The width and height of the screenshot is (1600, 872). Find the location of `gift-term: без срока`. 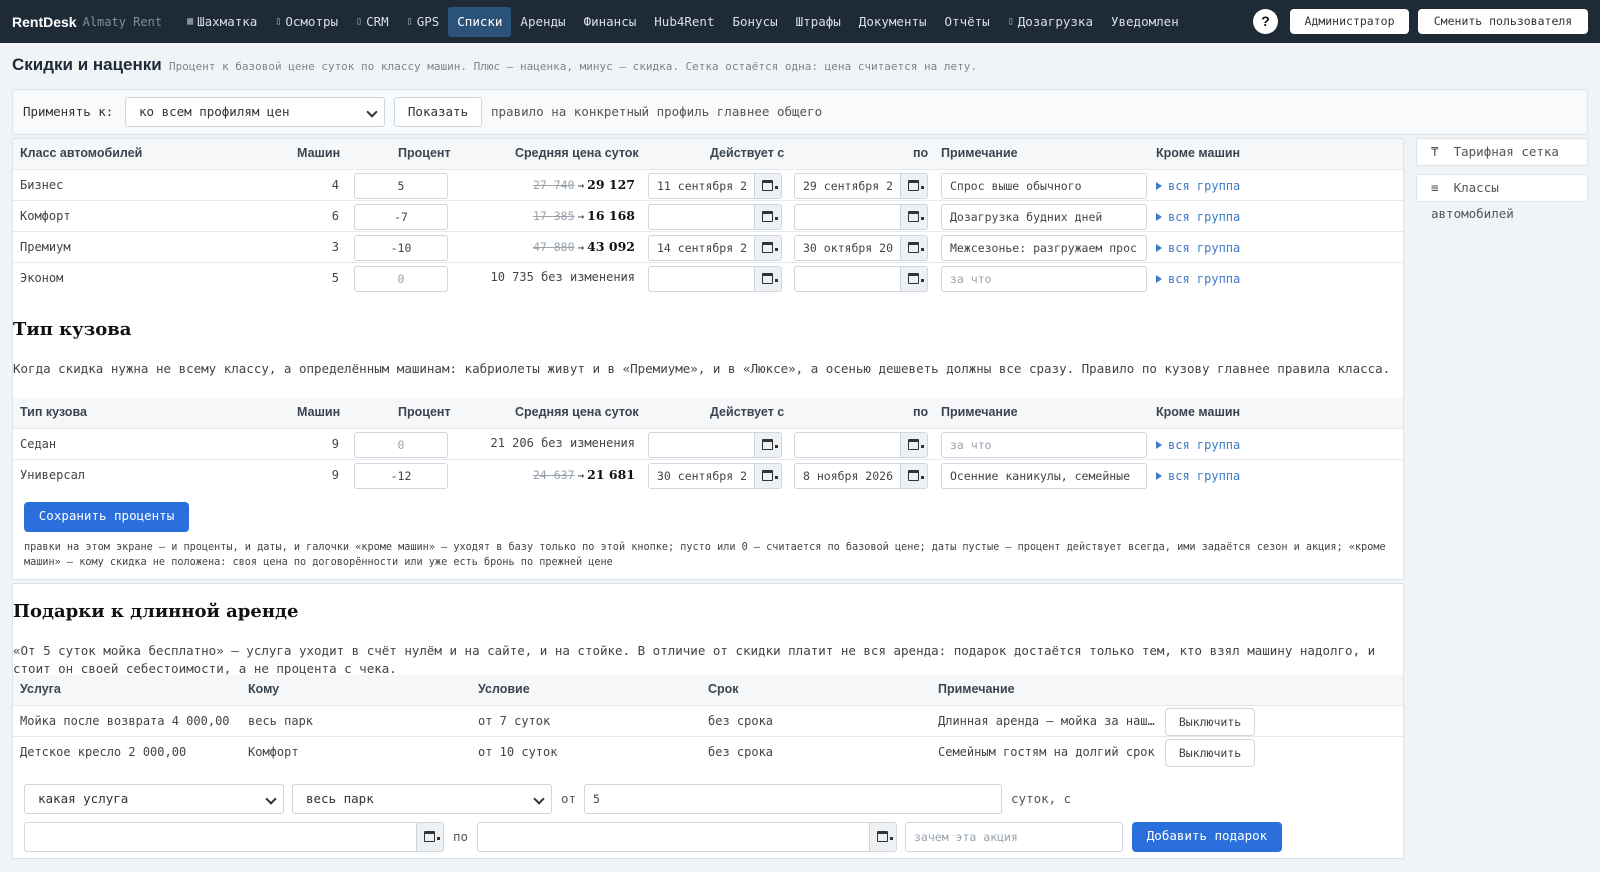

gift-term: без срока is located at coordinates (741, 752).